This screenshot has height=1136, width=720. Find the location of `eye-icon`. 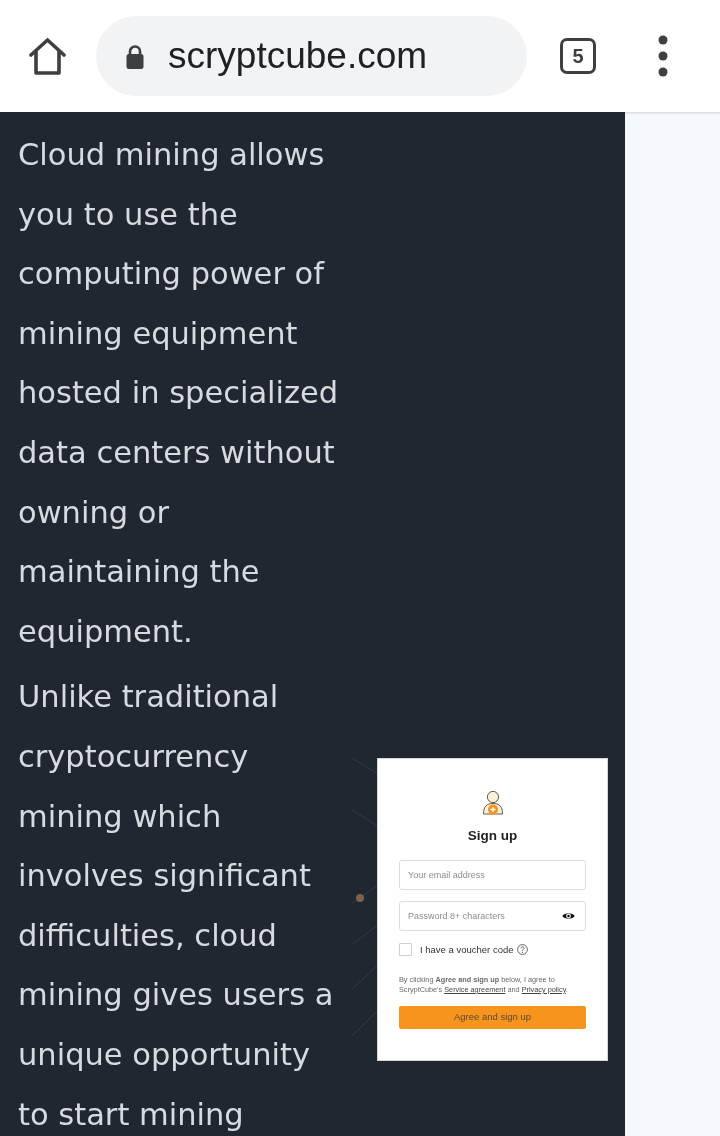

eye-icon is located at coordinates (568, 916).